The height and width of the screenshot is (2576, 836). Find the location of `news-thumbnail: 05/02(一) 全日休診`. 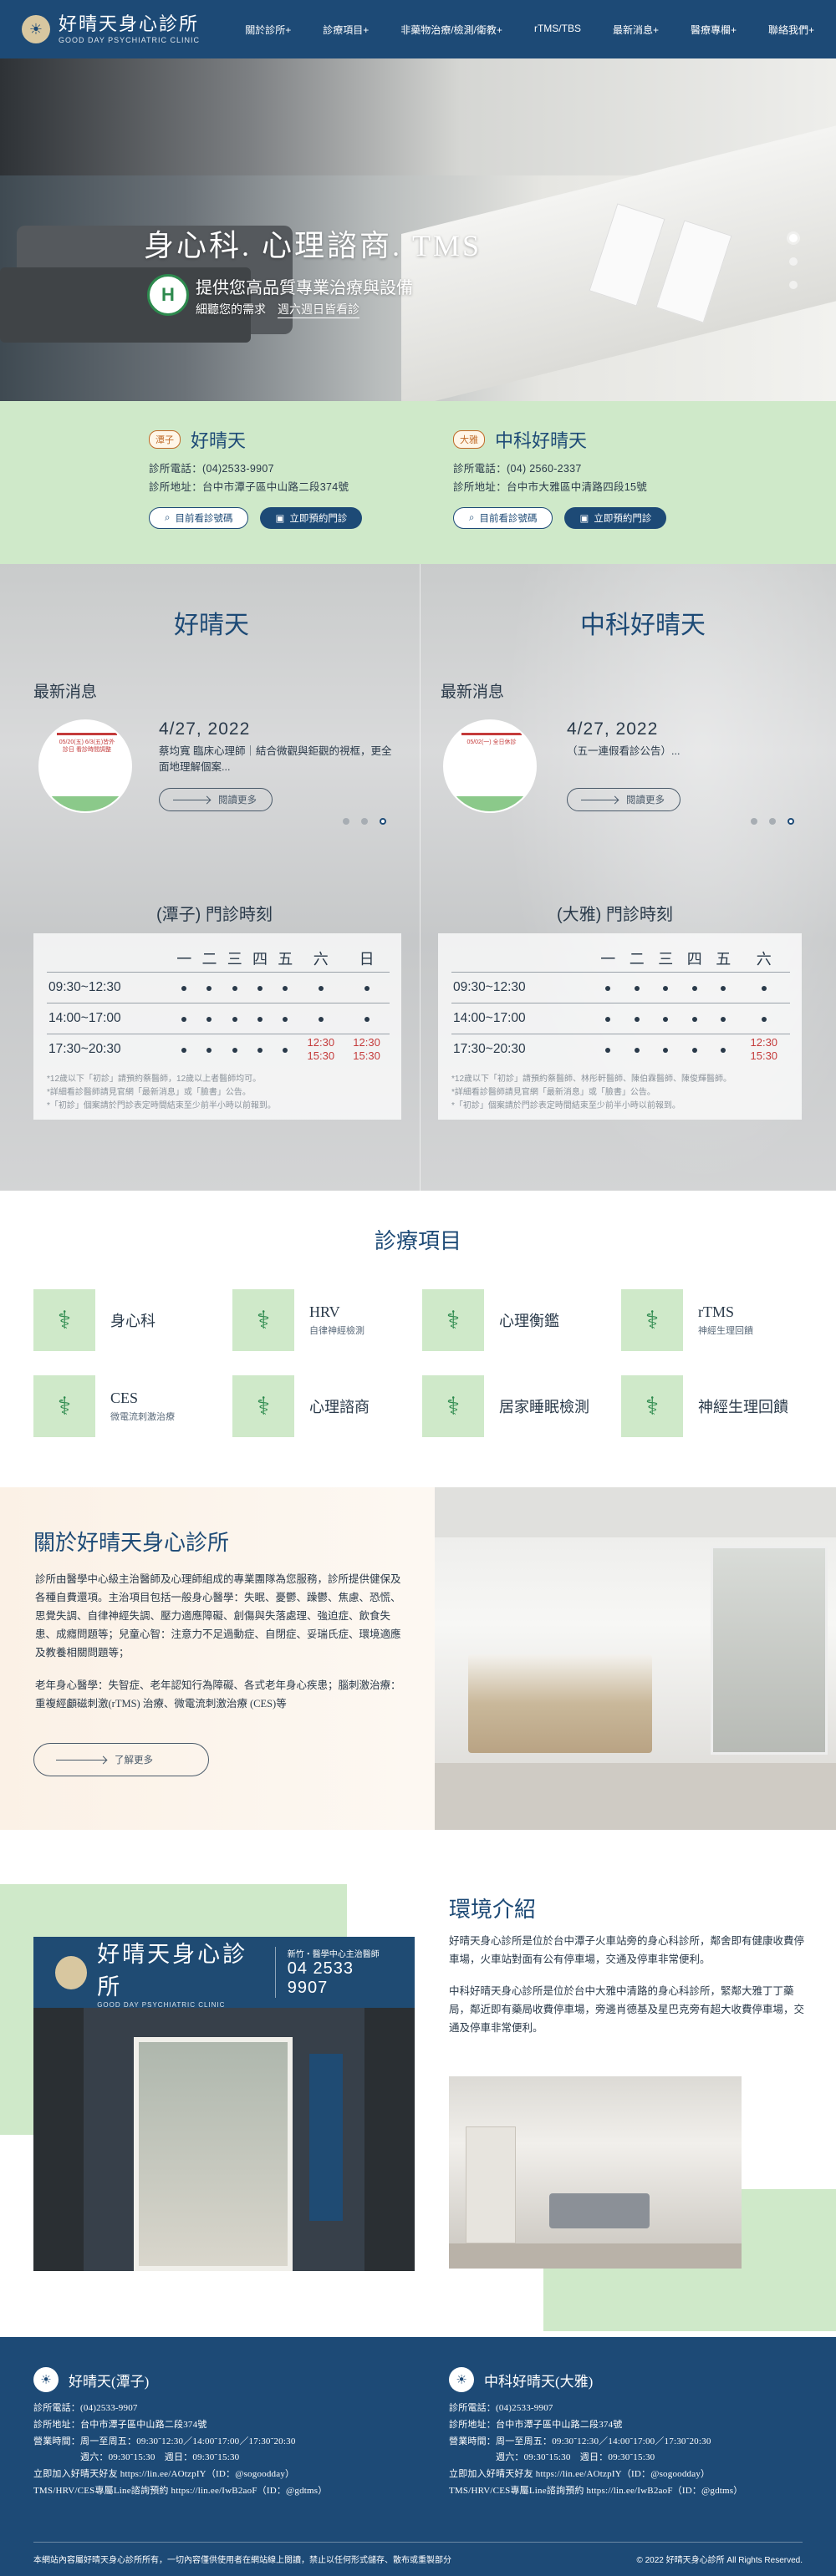

news-thumbnail: 05/02(一) 全日休診 is located at coordinates (490, 766).